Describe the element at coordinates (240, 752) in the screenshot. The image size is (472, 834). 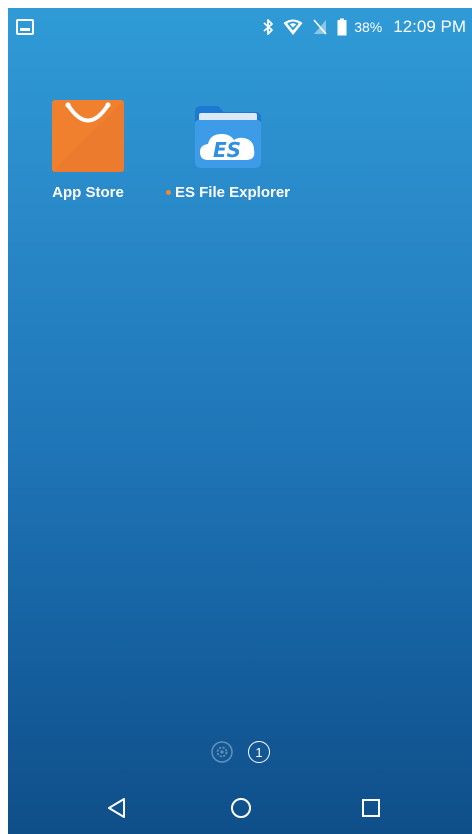
I see `page-indicator: 1` at that location.